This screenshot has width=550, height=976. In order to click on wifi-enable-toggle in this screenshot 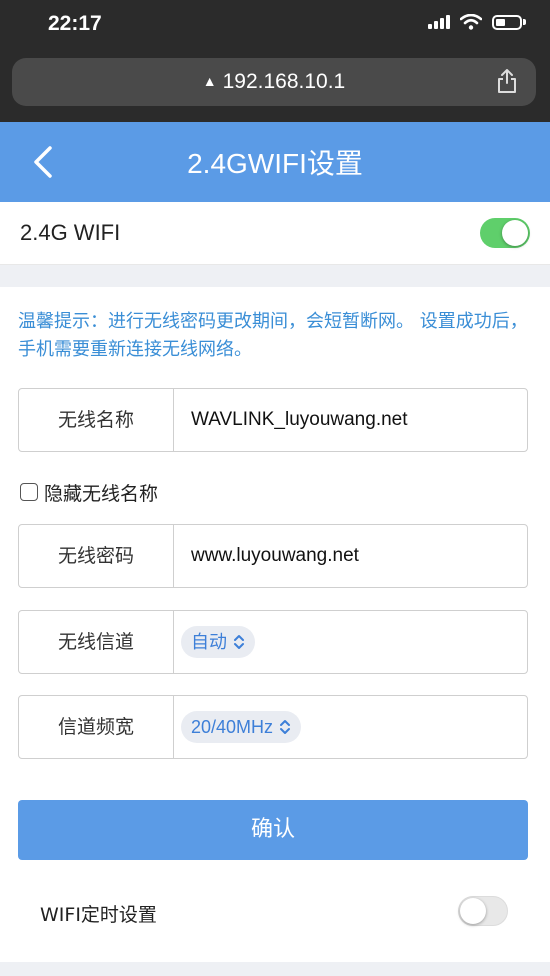, I will do `click(505, 233)`.